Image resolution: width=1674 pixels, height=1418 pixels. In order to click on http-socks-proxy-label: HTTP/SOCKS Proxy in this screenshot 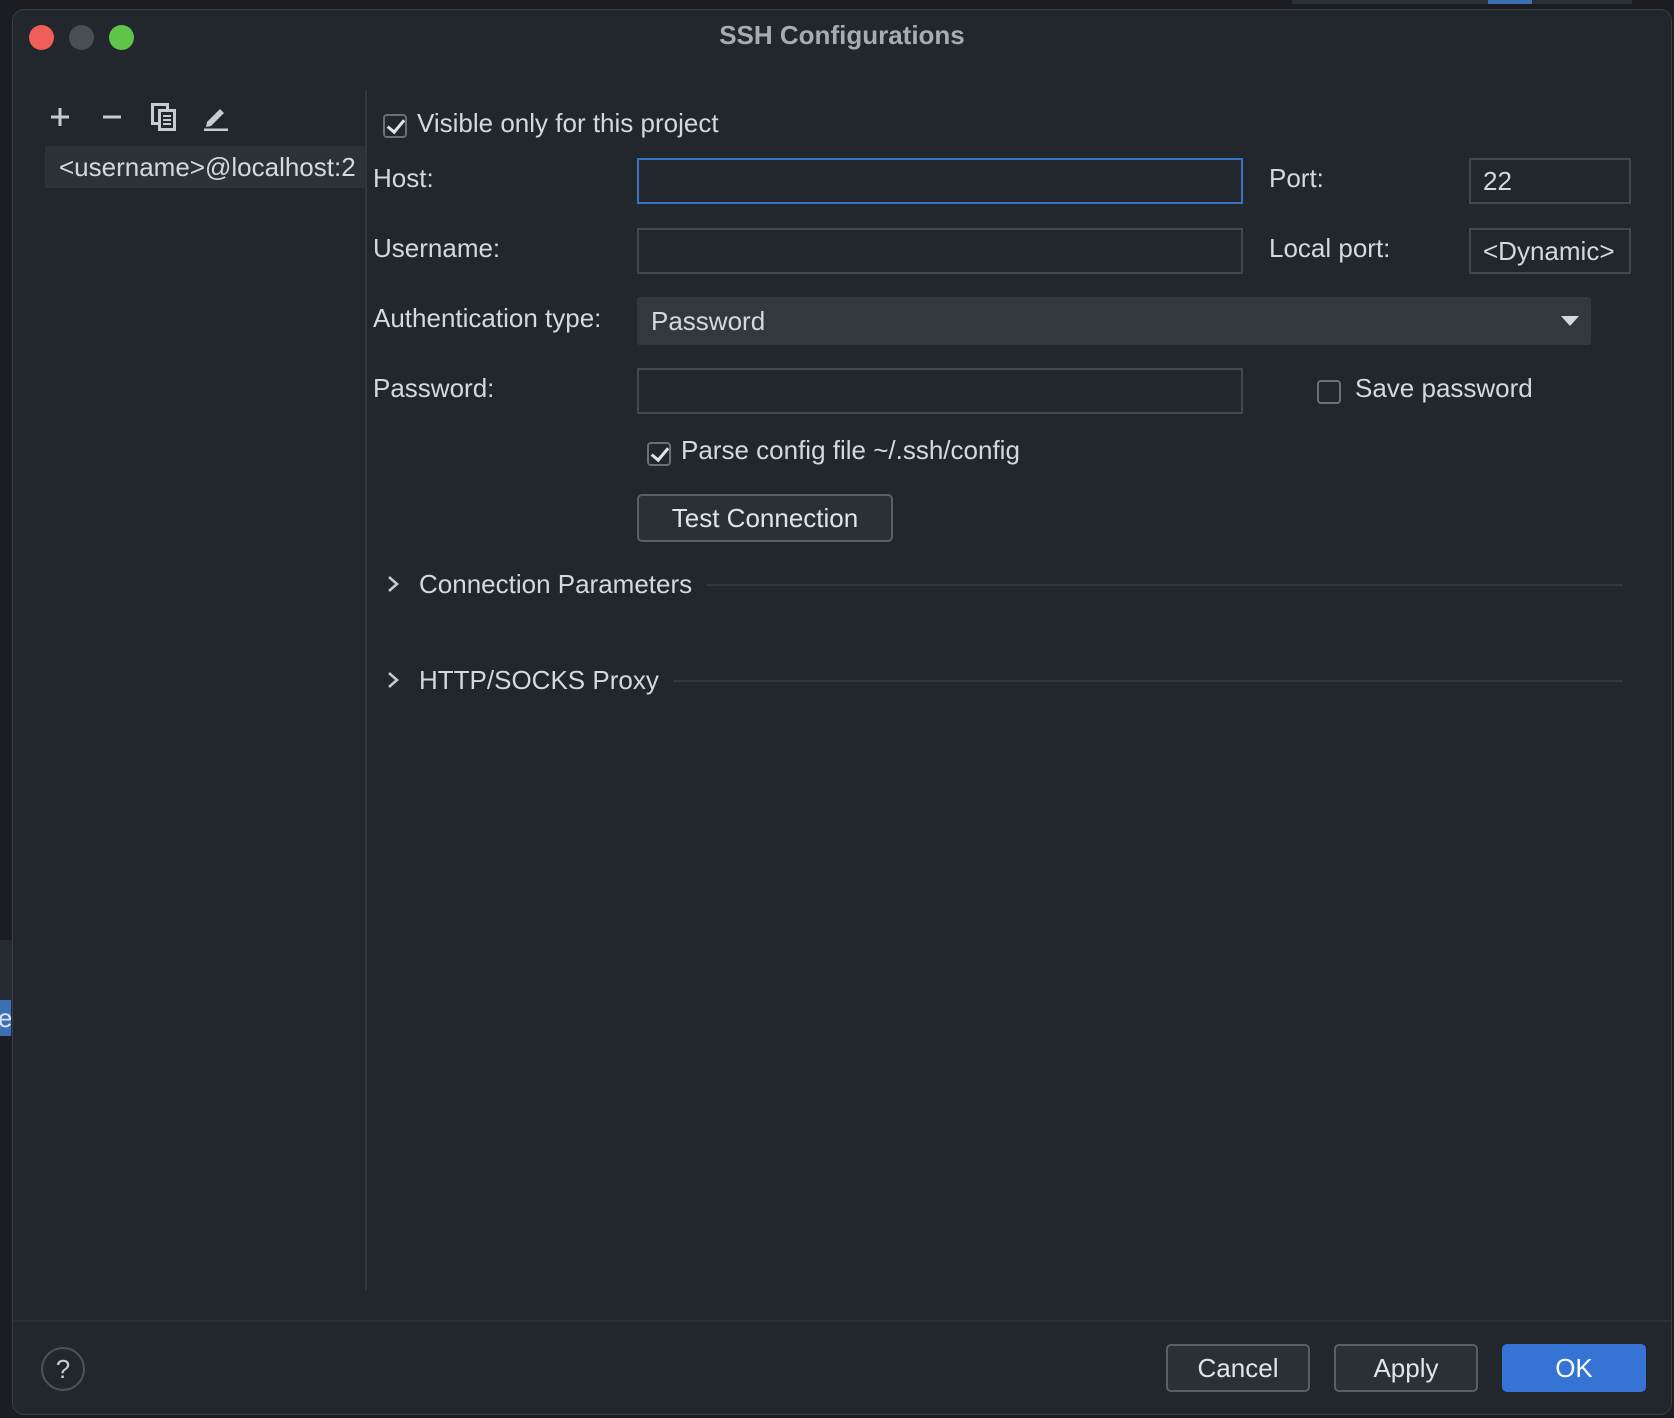, I will do `click(546, 680)`.